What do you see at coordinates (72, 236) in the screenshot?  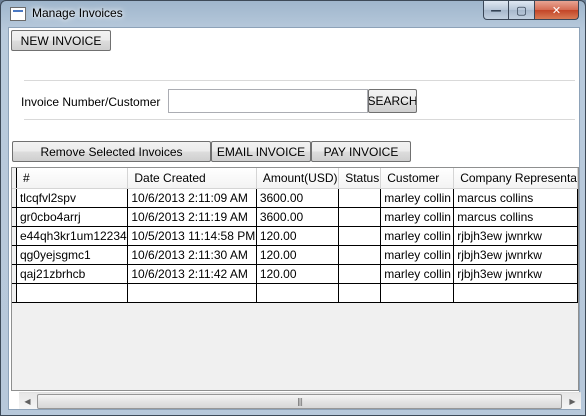 I see `cell-invoice-number: e44qh3kr1um12234` at bounding box center [72, 236].